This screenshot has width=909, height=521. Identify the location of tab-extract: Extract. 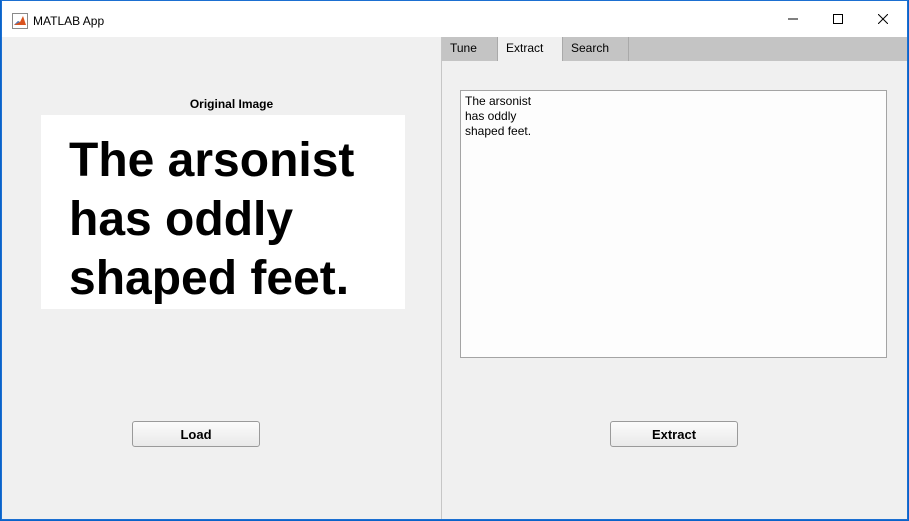
(530, 49).